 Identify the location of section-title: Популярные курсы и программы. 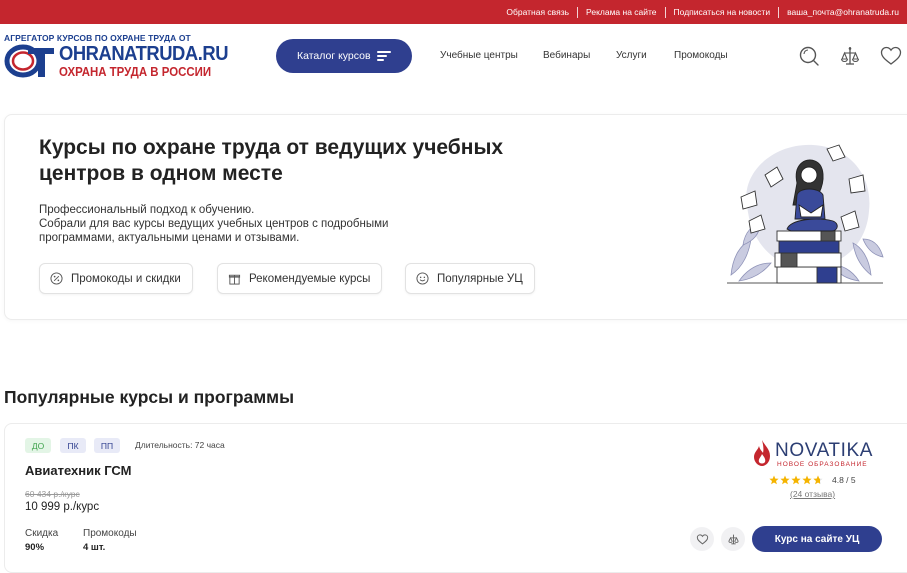
(149, 397).